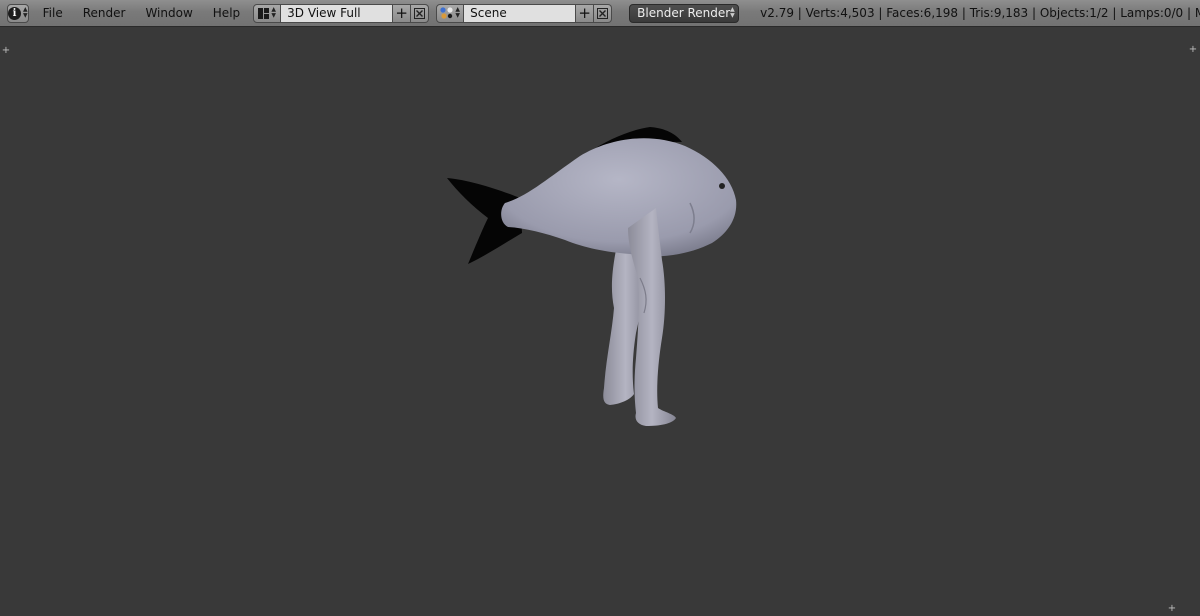 This screenshot has height=616, width=1200. Describe the element at coordinates (14, 13) in the screenshot. I see `info-icon: i` at that location.